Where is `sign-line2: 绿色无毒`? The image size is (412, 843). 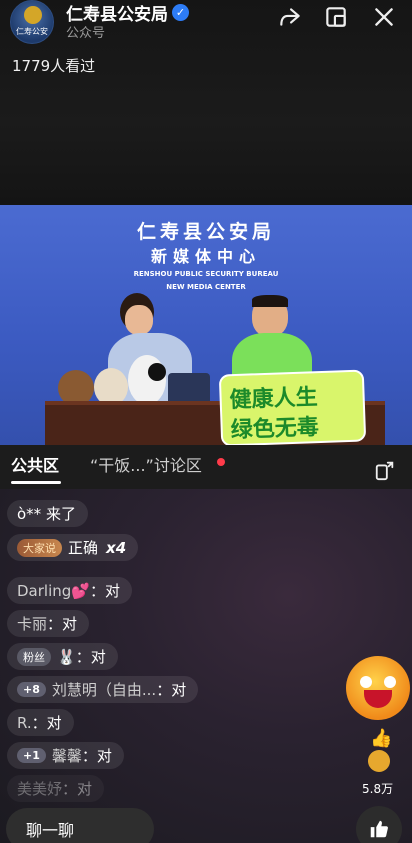 sign-line2: 绿色无毒 is located at coordinates (275, 429).